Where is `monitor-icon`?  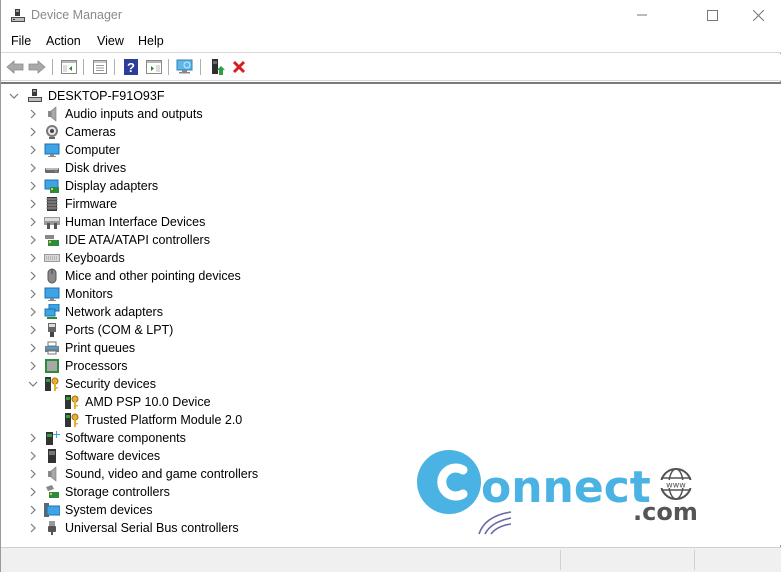
monitor-icon is located at coordinates (52, 150).